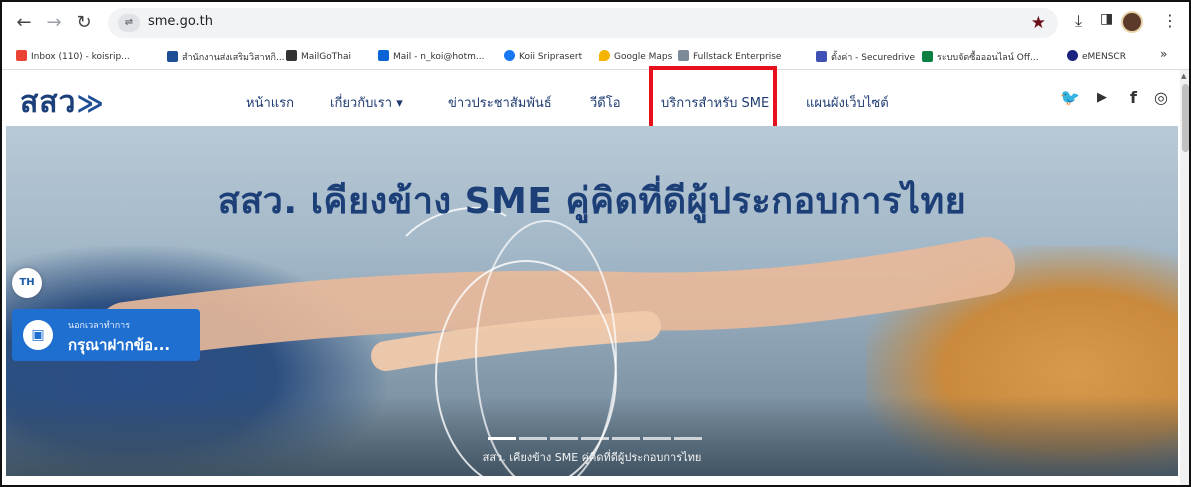  I want to click on globe-icon, so click(1072, 55).